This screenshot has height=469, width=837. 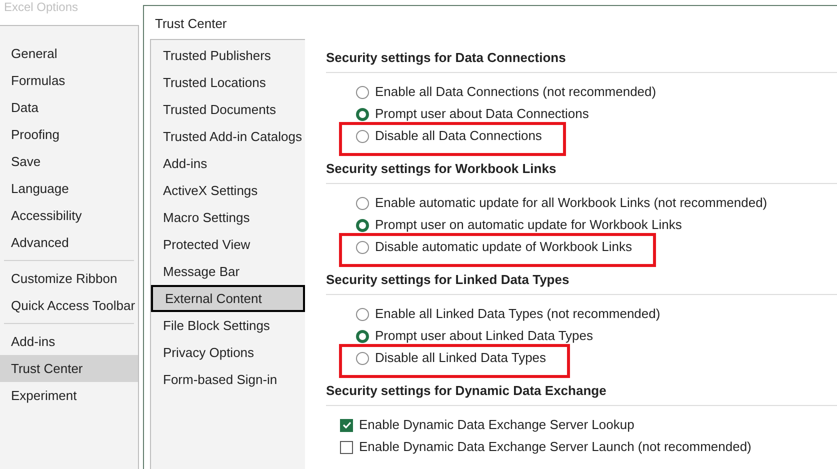 What do you see at coordinates (503, 247) in the screenshot?
I see `option-label: Disable automatic update of Workbook Links` at bounding box center [503, 247].